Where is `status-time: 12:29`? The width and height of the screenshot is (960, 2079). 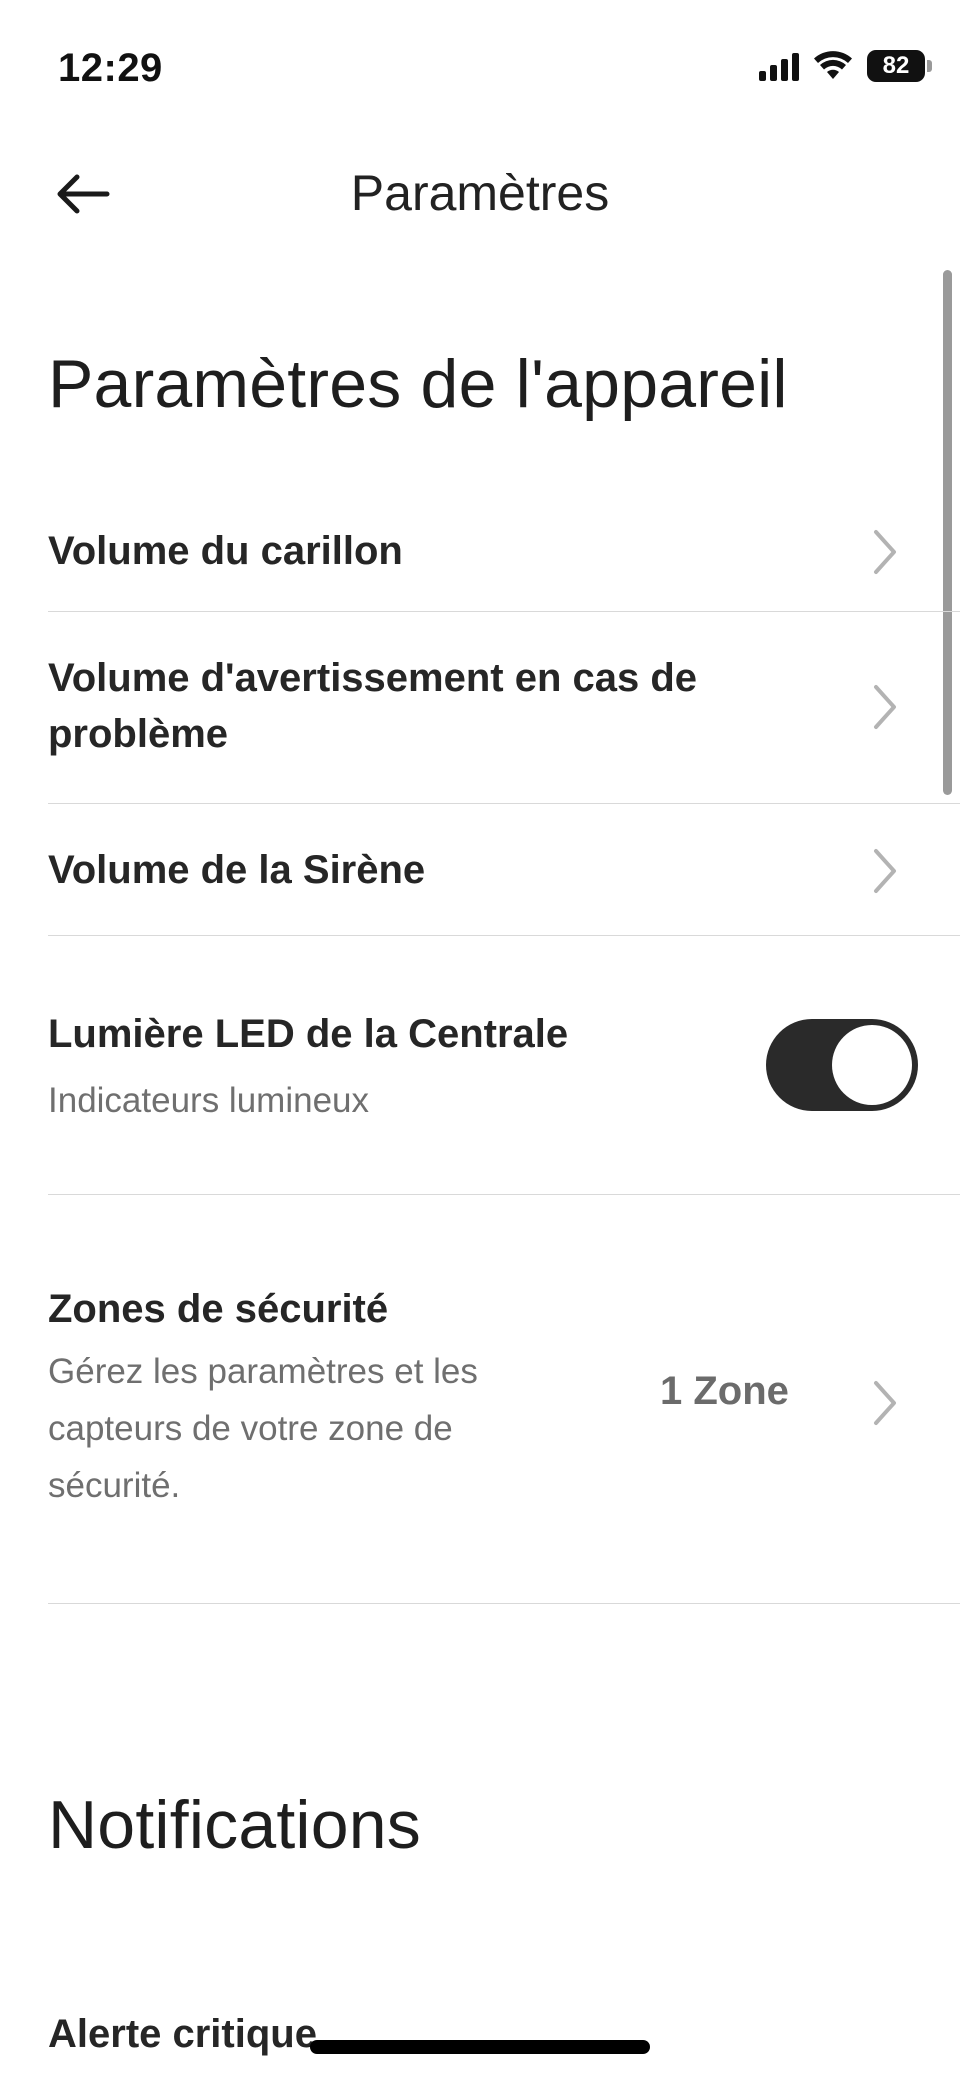
status-time: 12:29 is located at coordinates (110, 68).